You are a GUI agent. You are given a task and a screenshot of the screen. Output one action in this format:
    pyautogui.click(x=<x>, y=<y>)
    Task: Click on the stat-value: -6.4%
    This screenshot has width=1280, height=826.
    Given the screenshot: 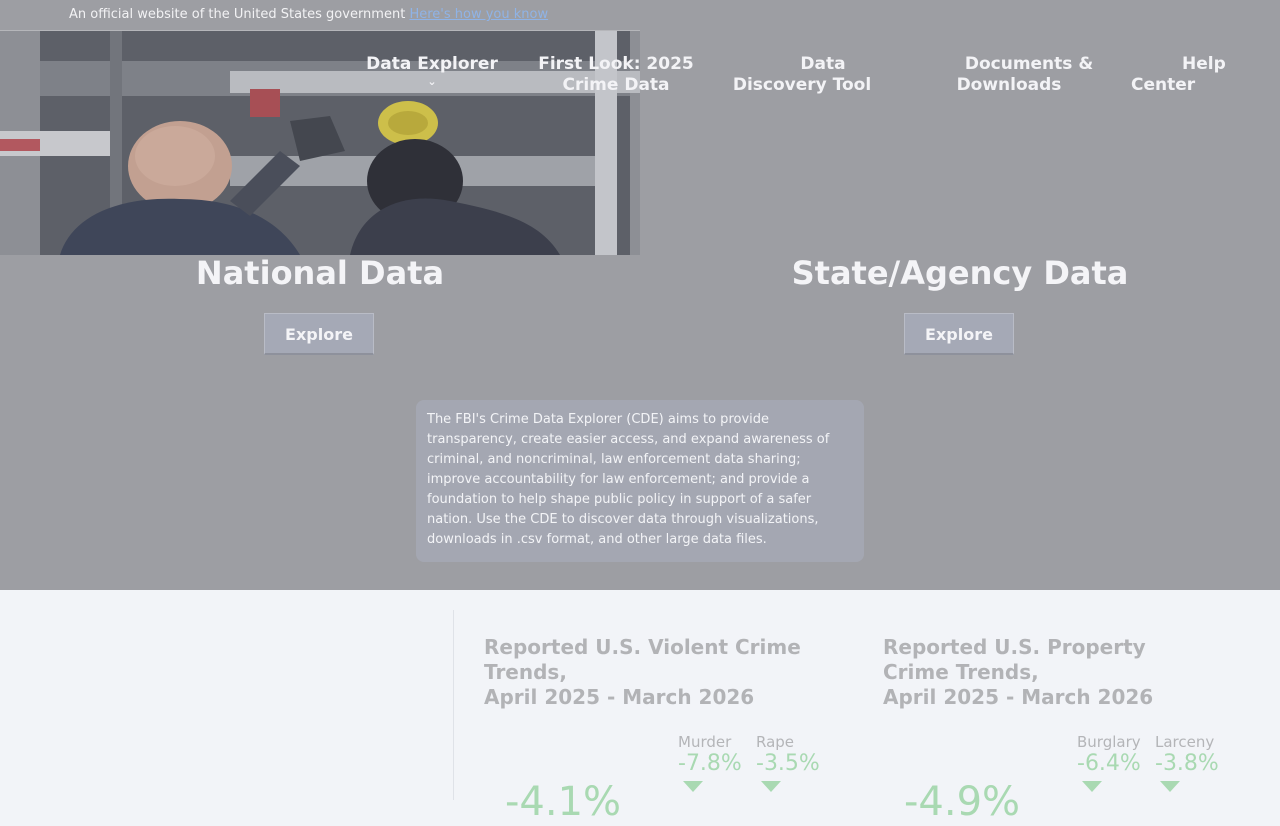 What is the action you would take?
    pyautogui.click(x=1109, y=763)
    